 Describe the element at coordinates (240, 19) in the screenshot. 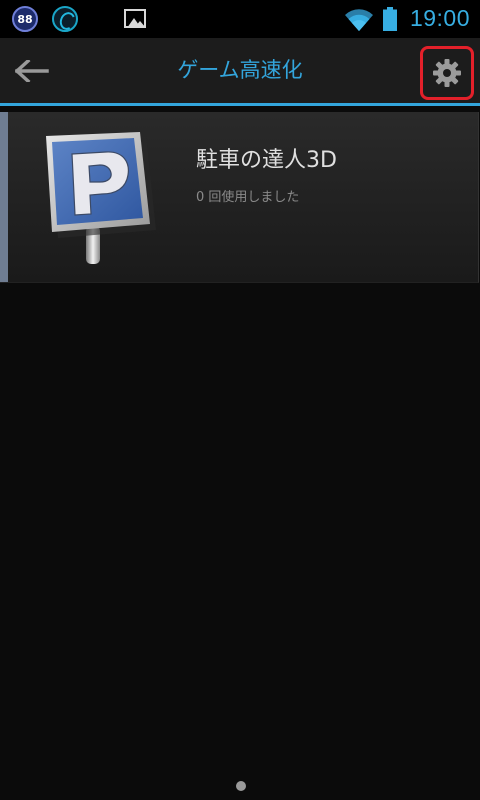

I see `status-bar: 88 19:00` at that location.